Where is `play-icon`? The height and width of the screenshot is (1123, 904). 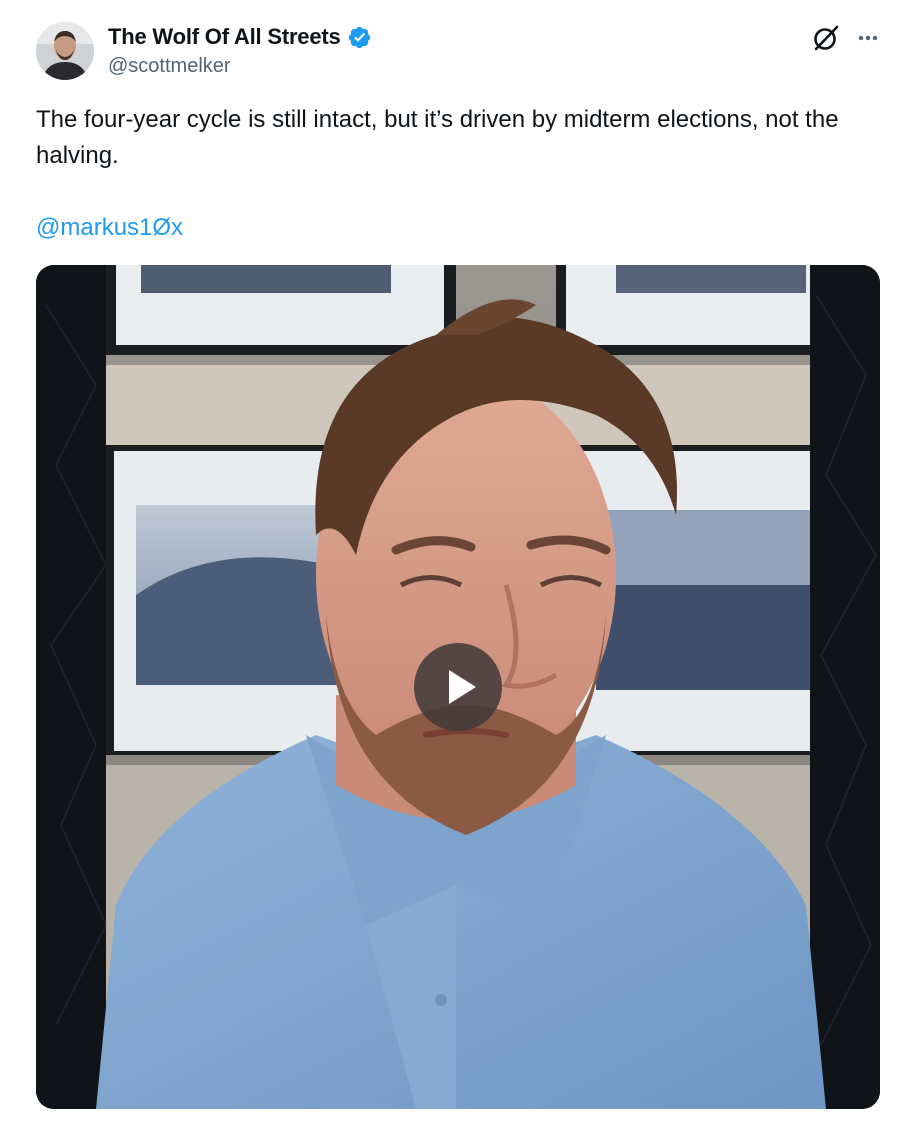 play-icon is located at coordinates (462, 687).